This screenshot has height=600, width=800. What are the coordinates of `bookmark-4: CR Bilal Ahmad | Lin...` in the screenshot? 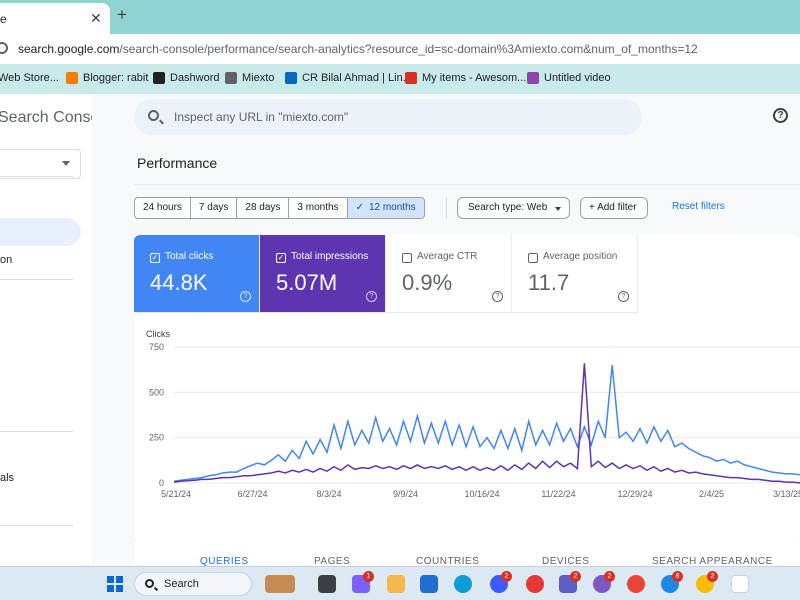 It's located at (348, 78).